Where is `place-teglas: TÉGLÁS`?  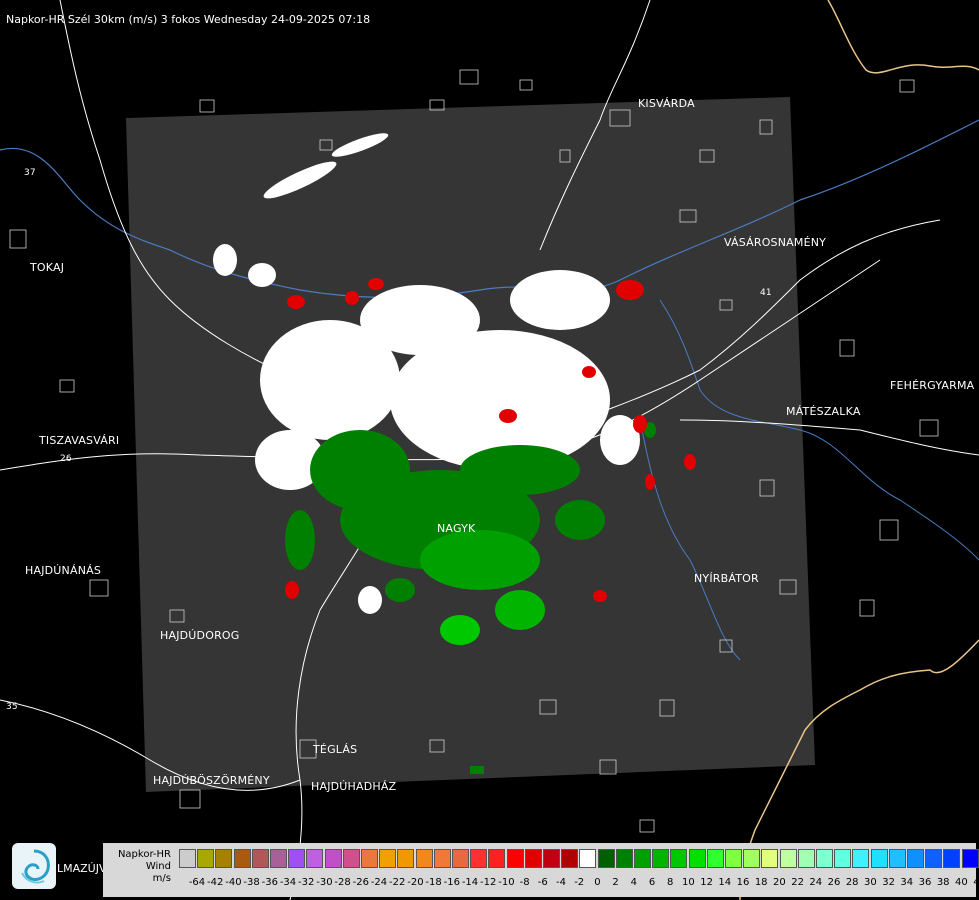
place-teglas: TÉGLÁS is located at coordinates (335, 749).